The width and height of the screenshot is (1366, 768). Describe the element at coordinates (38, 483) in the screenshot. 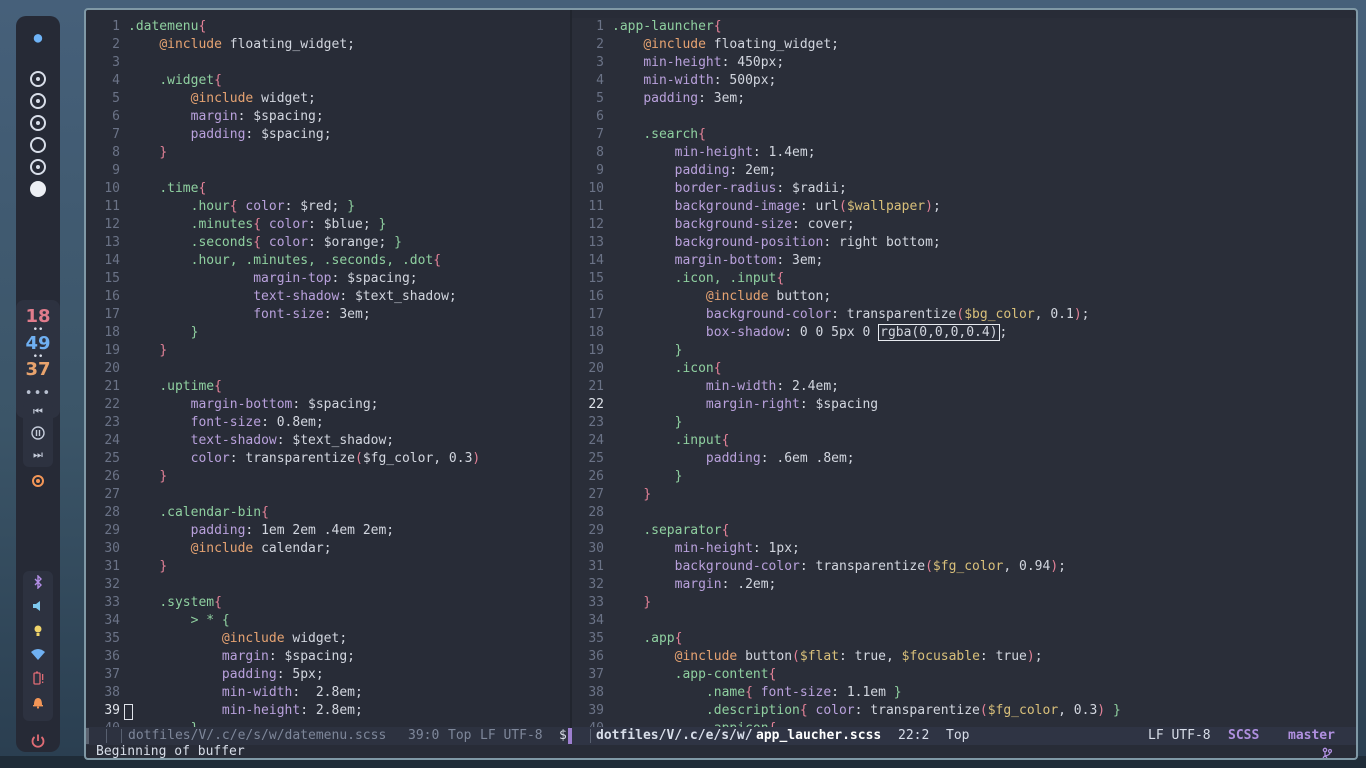

I see `ubuntu-icon` at that location.